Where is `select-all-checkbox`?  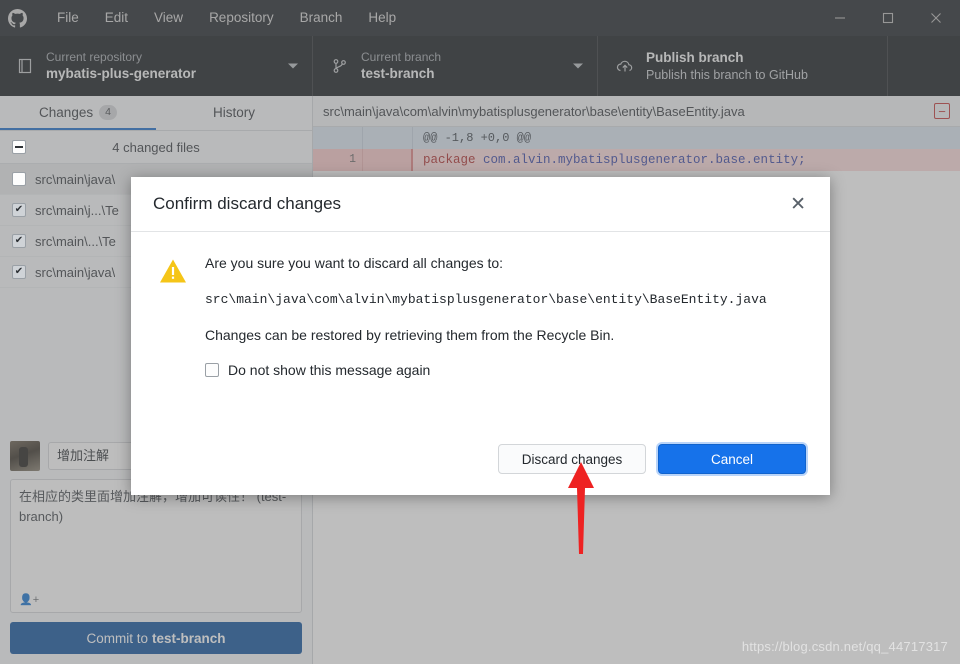
select-all-checkbox is located at coordinates (19, 147).